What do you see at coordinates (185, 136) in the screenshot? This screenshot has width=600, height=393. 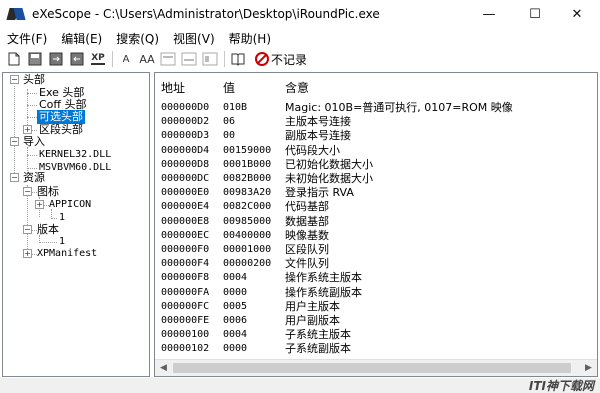 I see `cell-address: 000000D3` at bounding box center [185, 136].